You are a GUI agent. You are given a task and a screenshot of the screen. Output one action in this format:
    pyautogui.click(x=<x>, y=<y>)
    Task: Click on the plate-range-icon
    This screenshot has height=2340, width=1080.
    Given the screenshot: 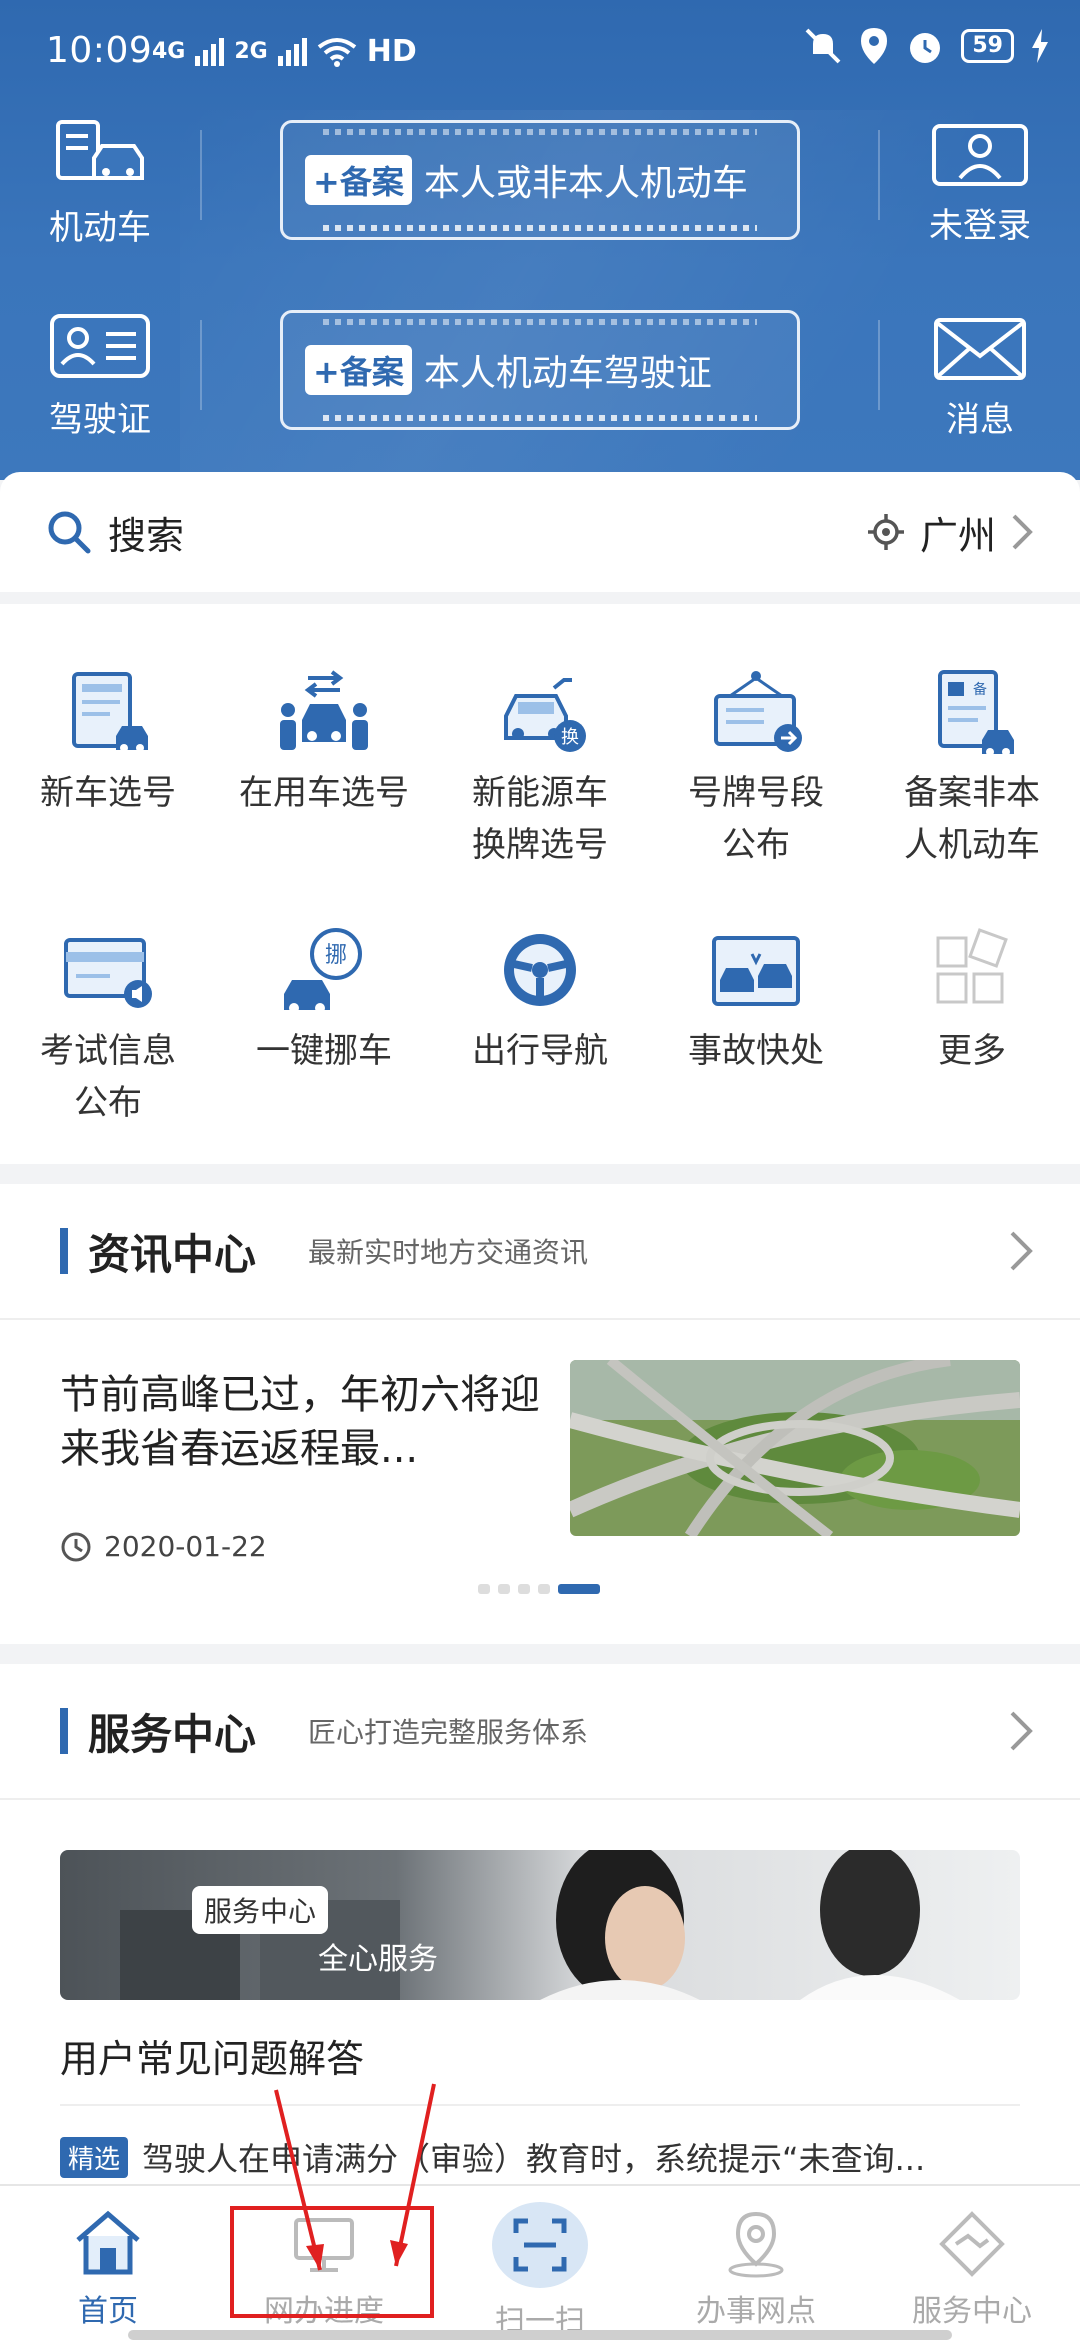 What is the action you would take?
    pyautogui.click(x=758, y=711)
    